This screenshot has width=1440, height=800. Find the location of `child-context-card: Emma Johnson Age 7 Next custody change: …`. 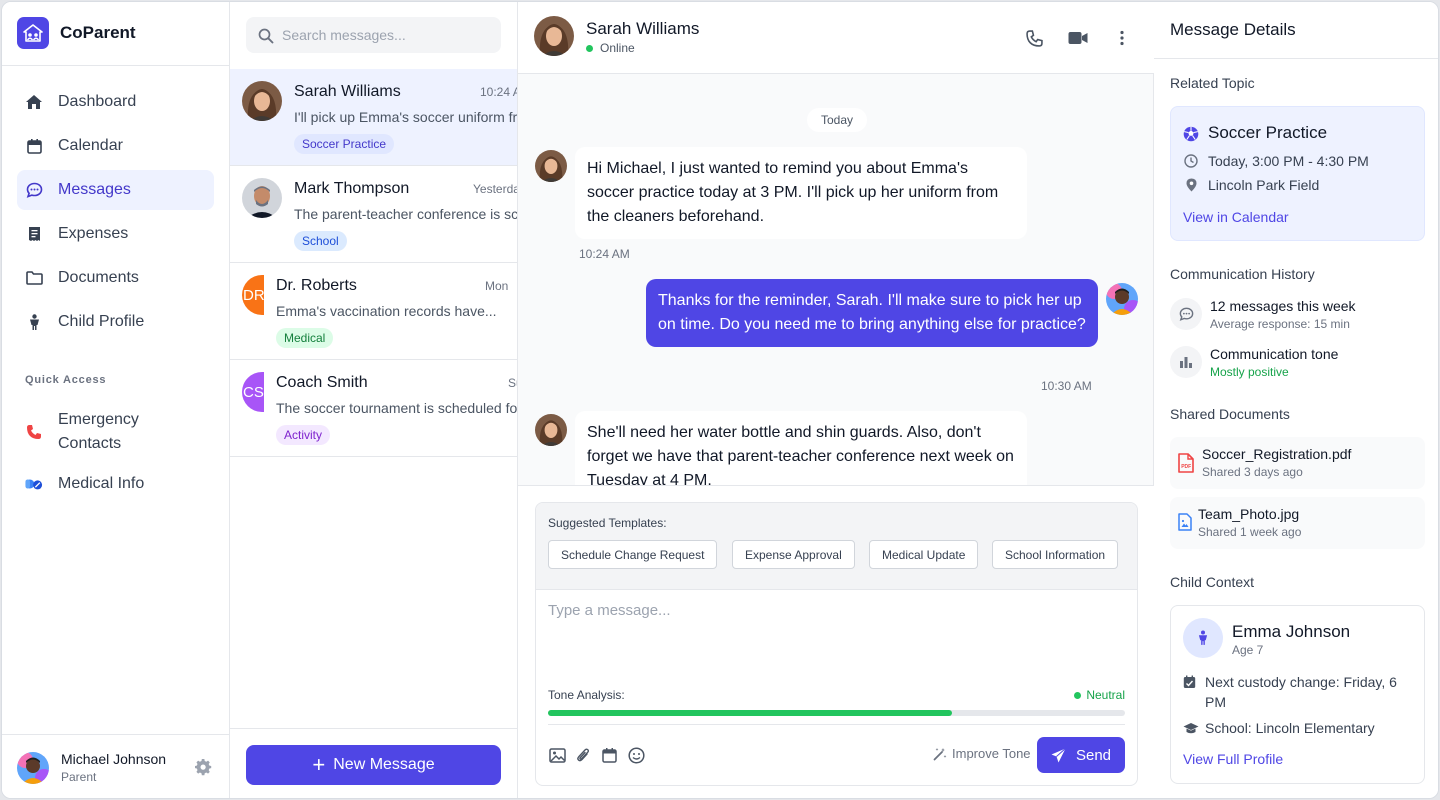

child-context-card: Emma Johnson Age 7 Next custody change: … is located at coordinates (1297, 694).